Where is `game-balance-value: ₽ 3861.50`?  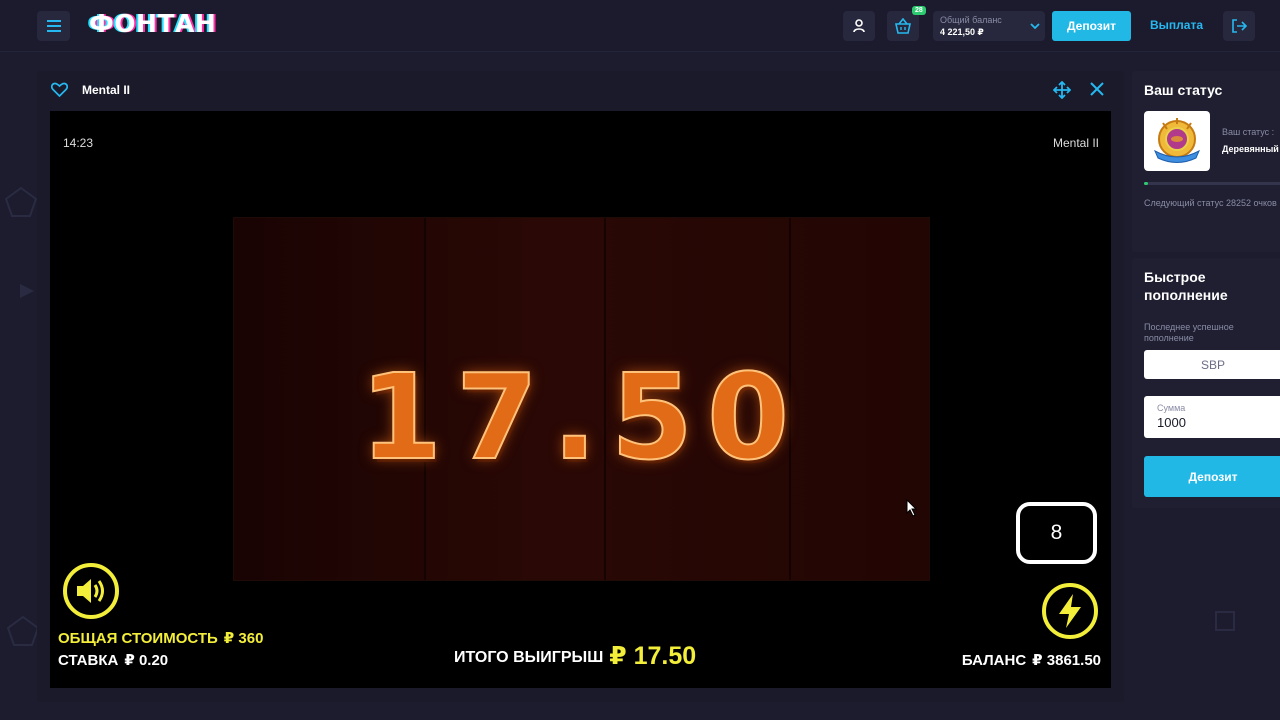 game-balance-value: ₽ 3861.50 is located at coordinates (1066, 660).